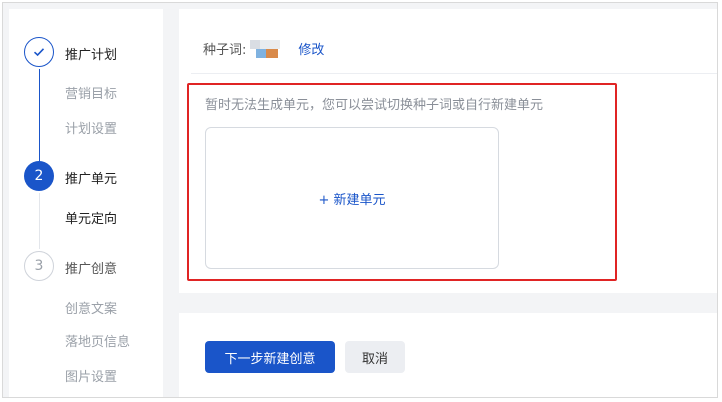 The width and height of the screenshot is (722, 402). What do you see at coordinates (91, 375) in the screenshot?
I see `sub-item-image-settings: 图片设置` at bounding box center [91, 375].